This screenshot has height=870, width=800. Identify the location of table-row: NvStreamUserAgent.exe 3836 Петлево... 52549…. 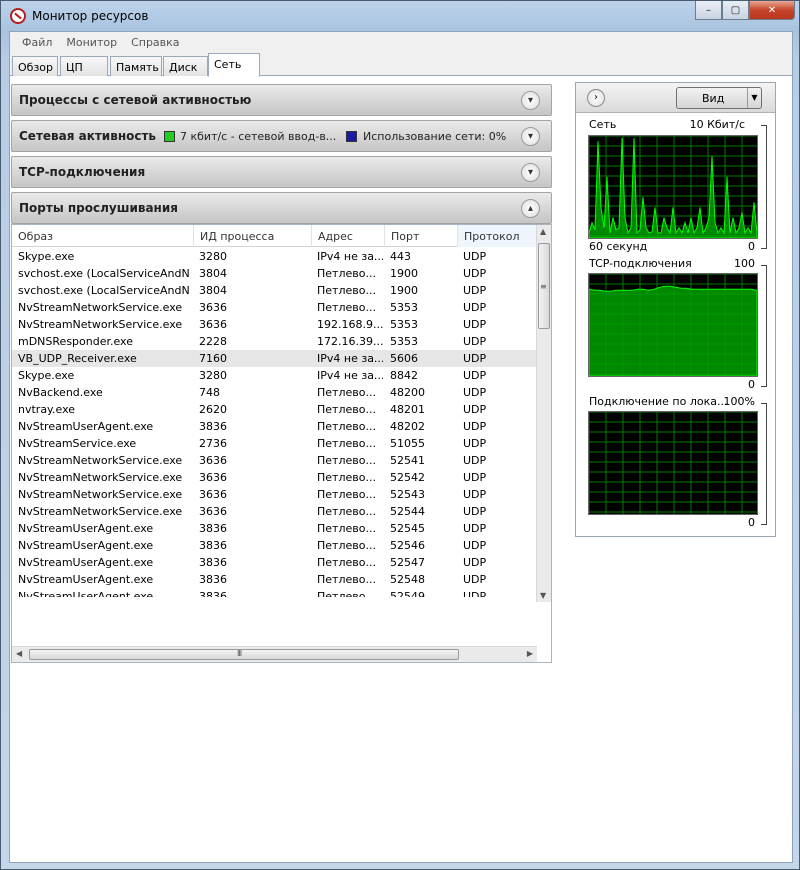
(274, 592).